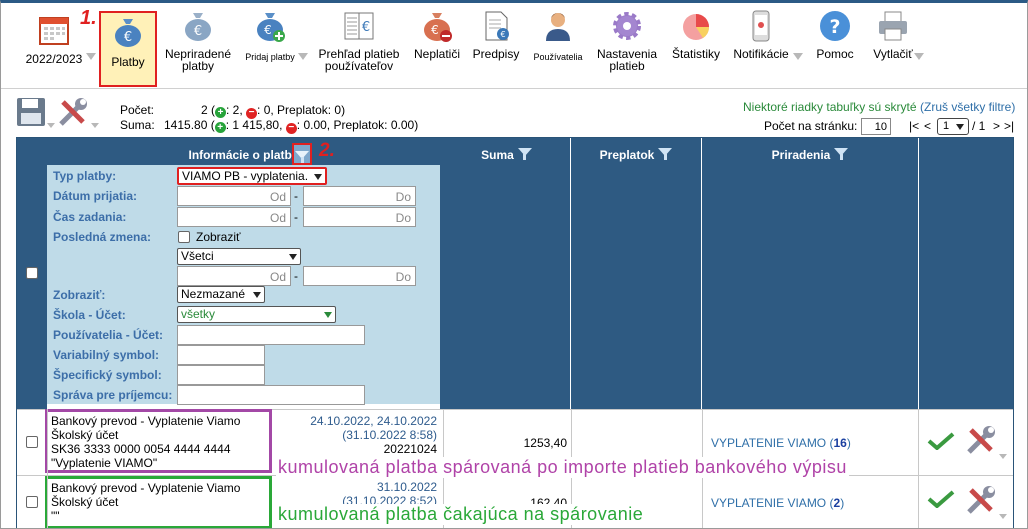 This screenshot has height=529, width=1028. Describe the element at coordinates (141, 449) in the screenshot. I see `payment-iban: SK36 3333 0000 0054 4444 4444` at that location.